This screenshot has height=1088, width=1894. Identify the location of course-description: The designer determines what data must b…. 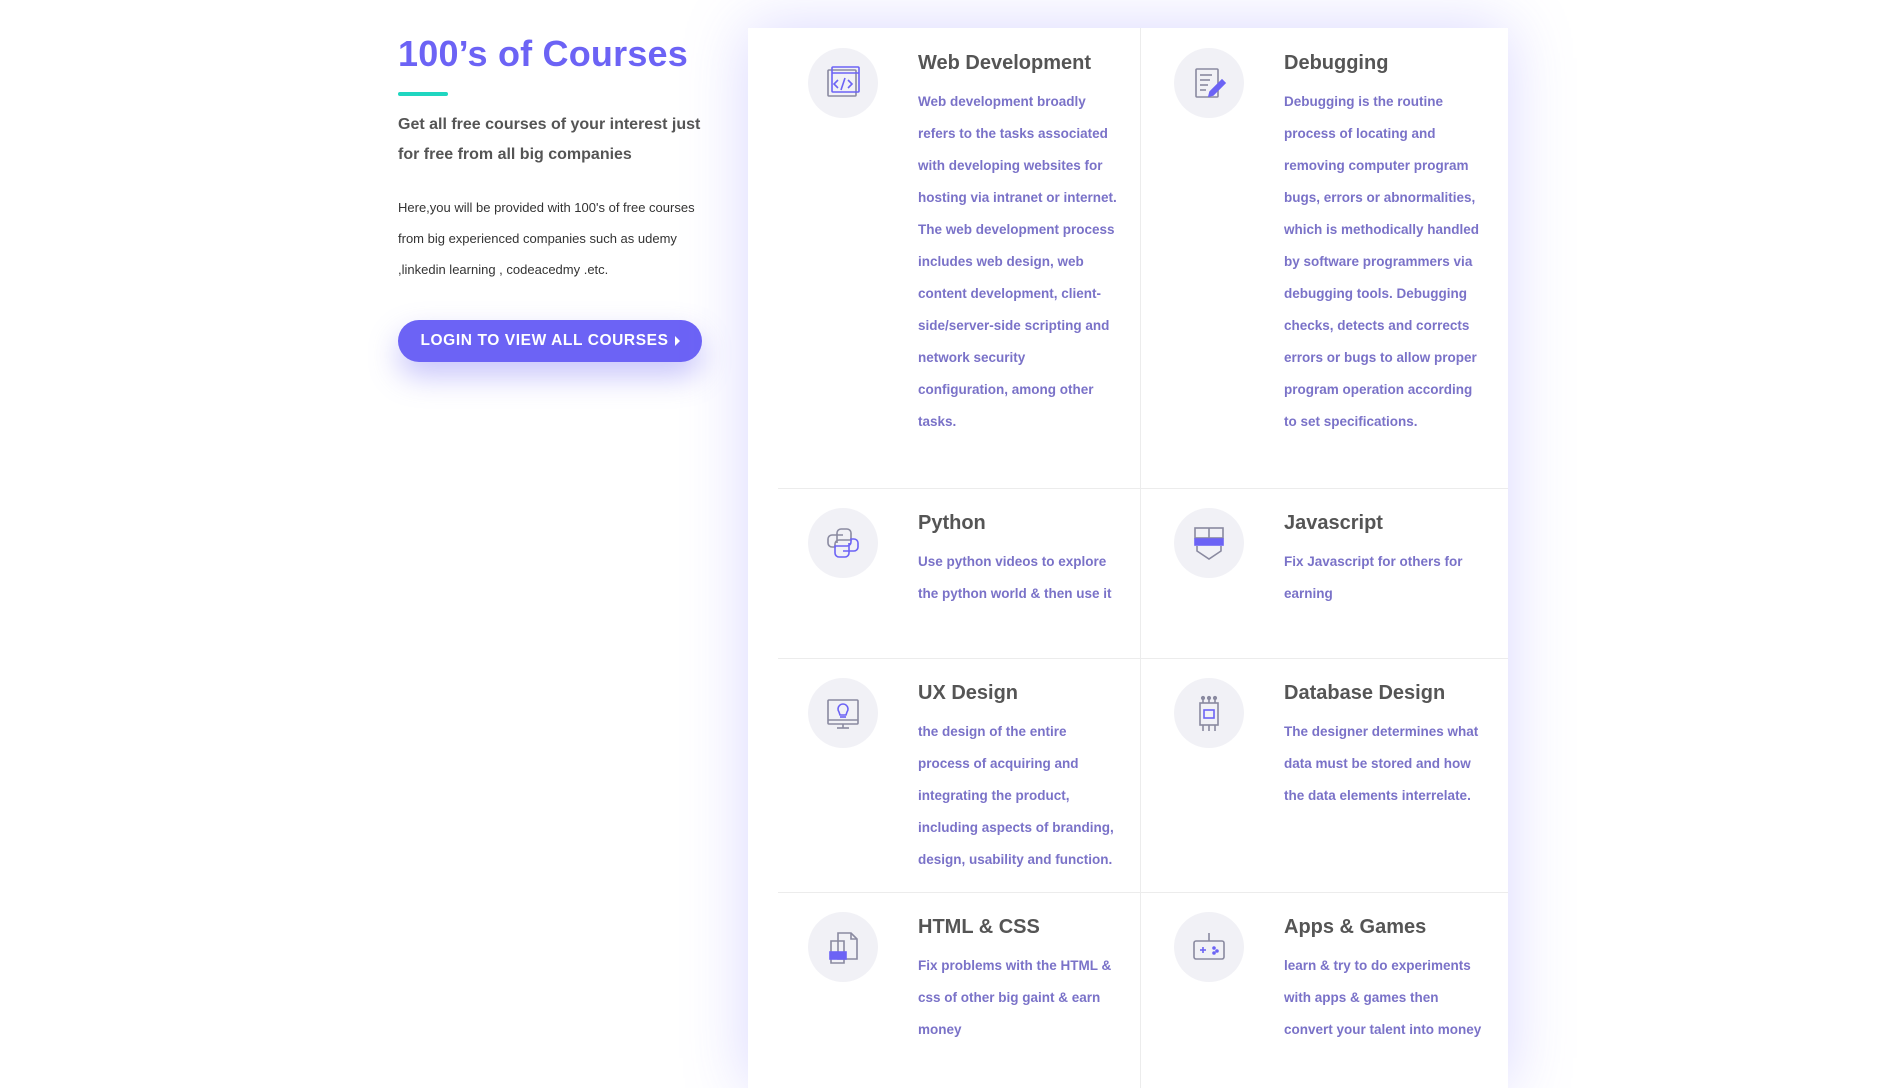
(1381, 763).